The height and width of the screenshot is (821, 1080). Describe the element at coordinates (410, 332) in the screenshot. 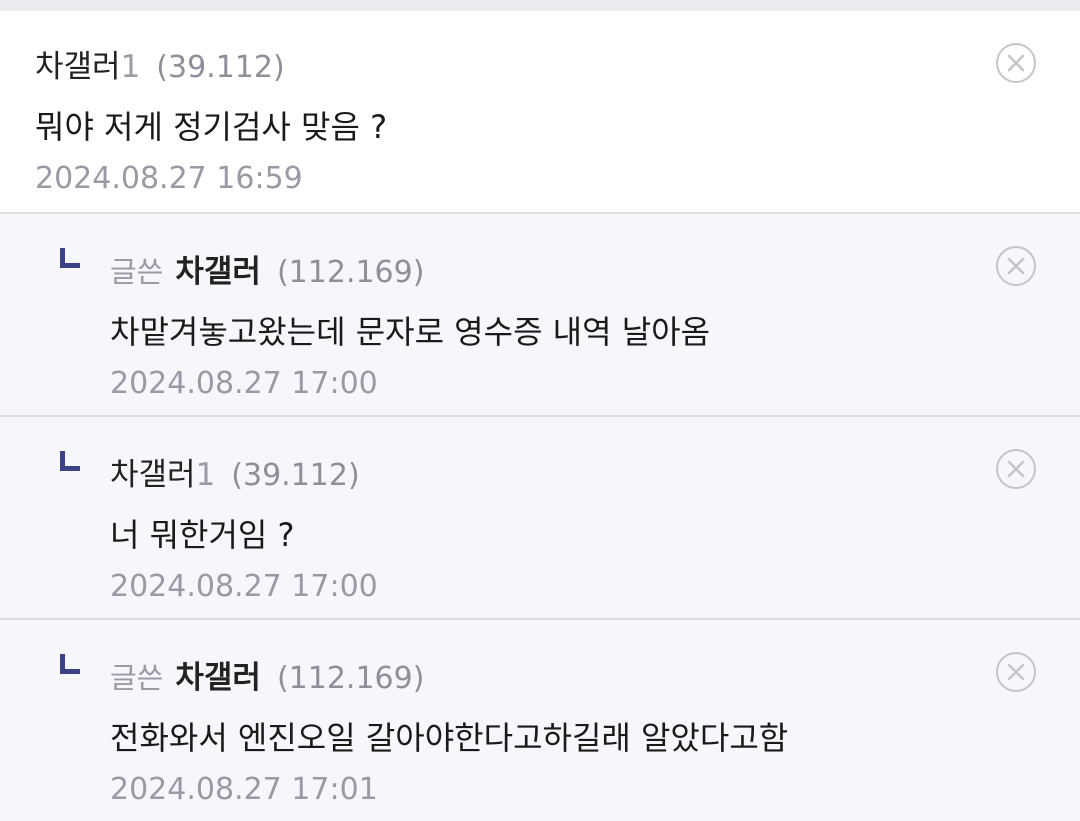

I see `comment-body: 차맡겨놓고왔는데 문자로 영수증 내역 날아옴` at that location.